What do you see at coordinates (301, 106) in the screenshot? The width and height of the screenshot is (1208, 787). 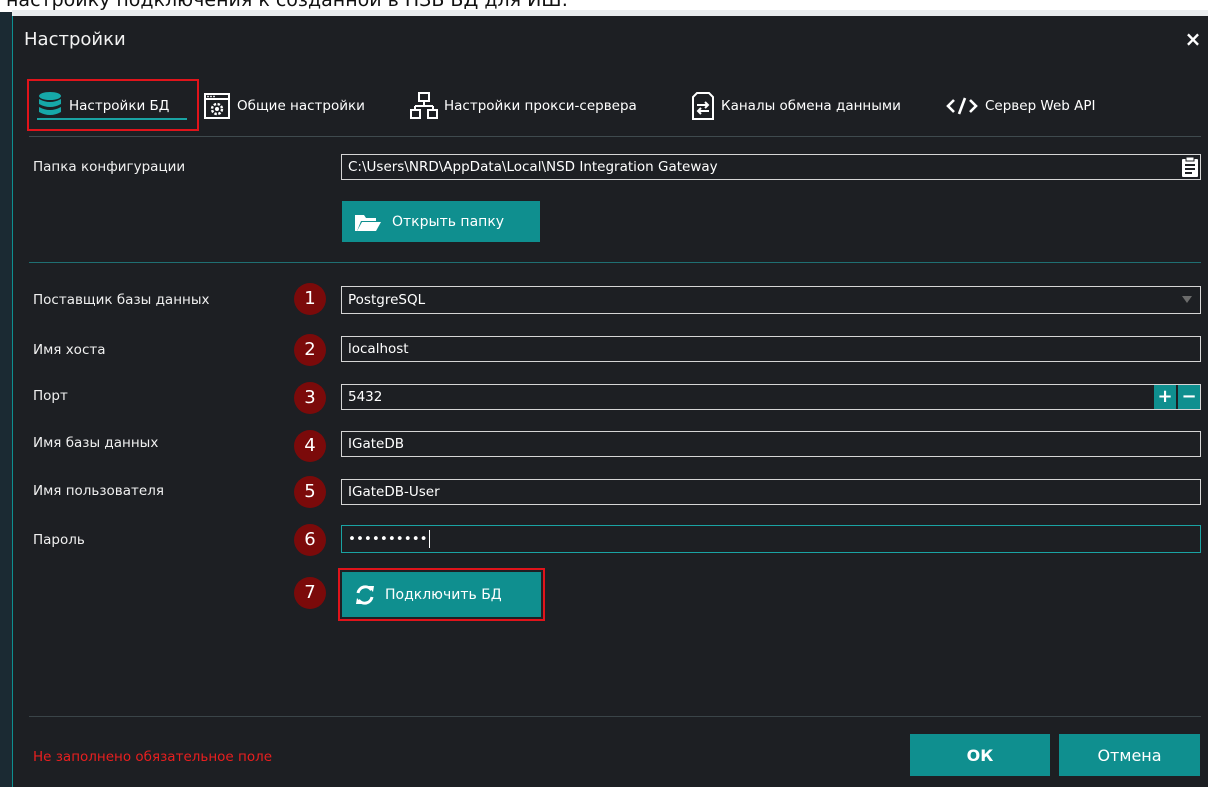 I see `tab-general-settings-label: Общие настройки` at bounding box center [301, 106].